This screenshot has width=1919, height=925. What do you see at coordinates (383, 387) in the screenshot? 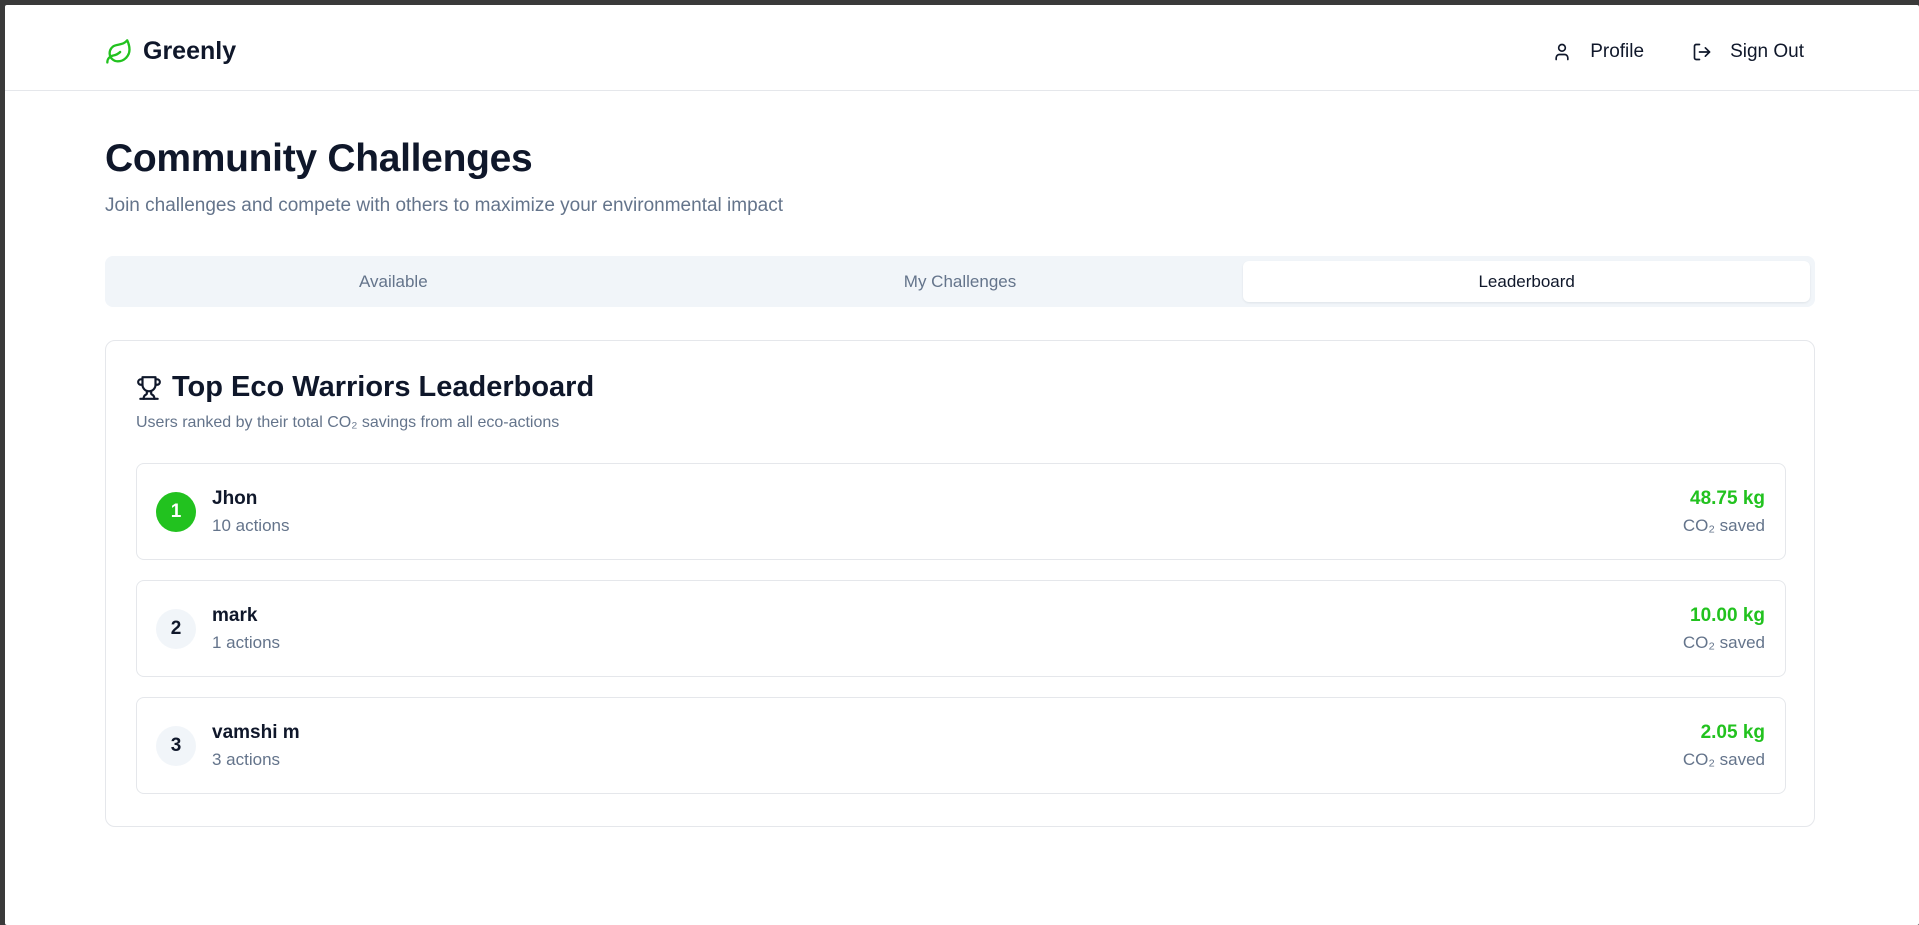
I see `leaderboard-title-text: Top Eco Warriors Leaderboard` at bounding box center [383, 387].